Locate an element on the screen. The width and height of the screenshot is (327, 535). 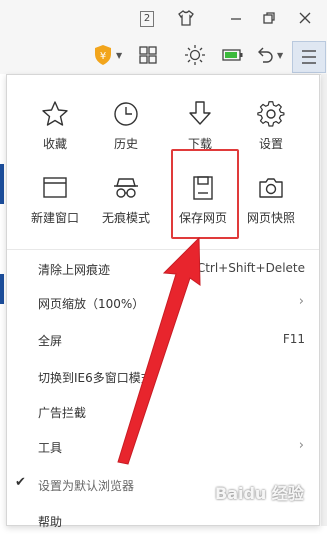
battery-icon is located at coordinates (232, 55).